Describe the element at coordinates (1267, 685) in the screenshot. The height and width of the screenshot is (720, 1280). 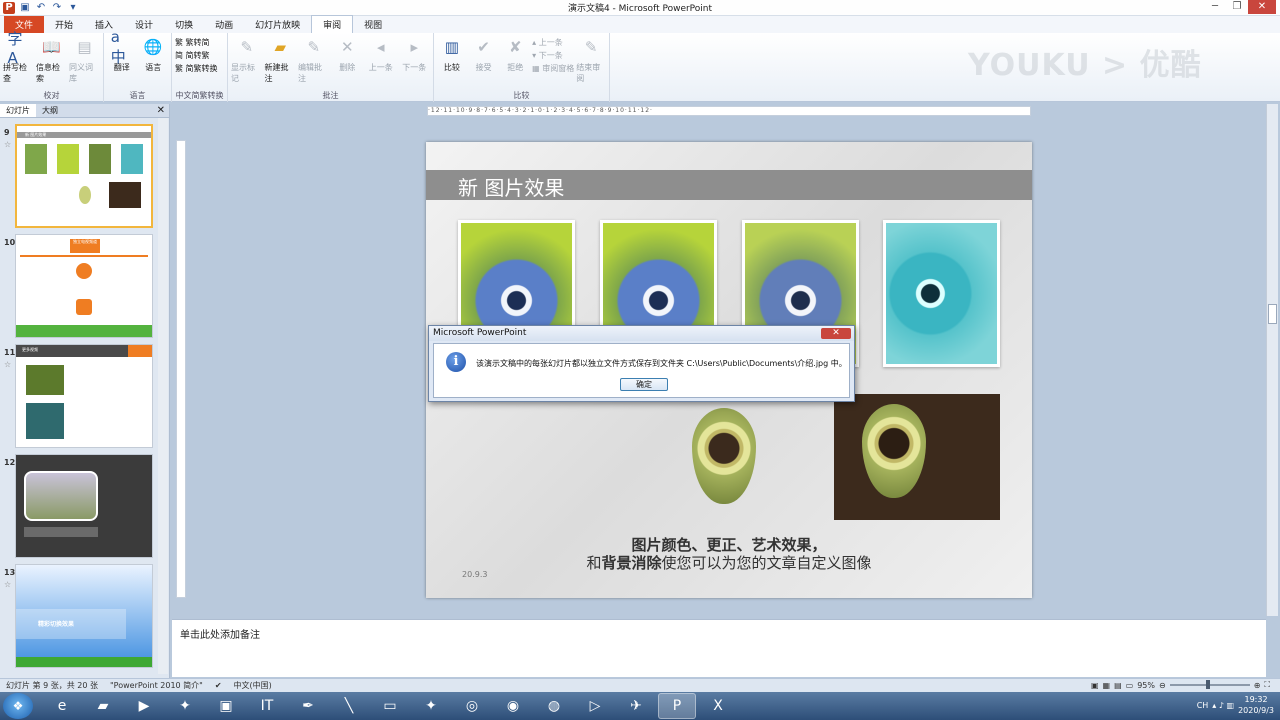
I see `fit-to-window-icon: ⛶` at that location.